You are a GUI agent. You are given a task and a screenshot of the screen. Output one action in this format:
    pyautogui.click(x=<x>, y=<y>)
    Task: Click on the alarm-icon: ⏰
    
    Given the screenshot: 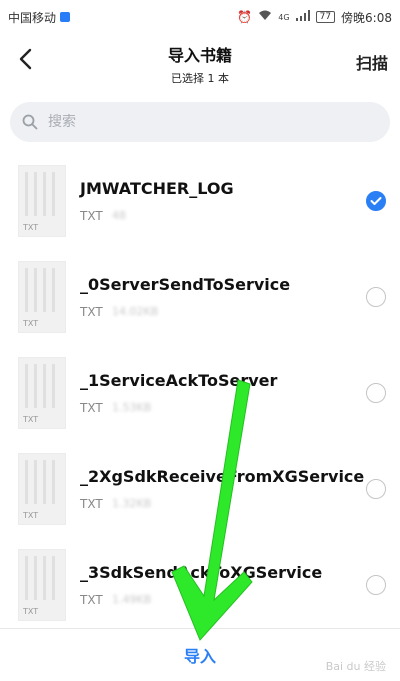 What is the action you would take?
    pyautogui.click(x=245, y=17)
    